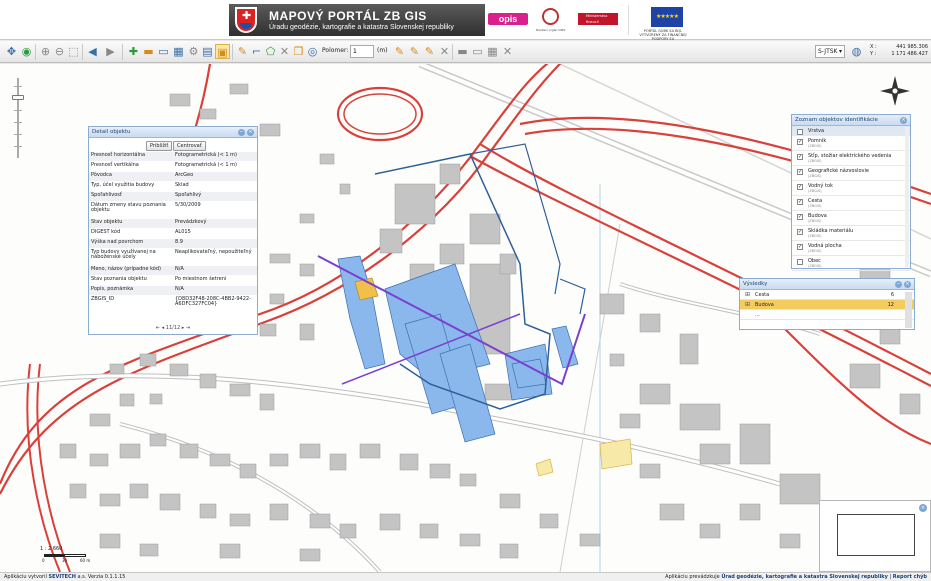 This screenshot has width=931, height=581. Describe the element at coordinates (851, 233) in the screenshot. I see `object-layer-row: ✓ Skládka materiálu (ZBGIS)` at that location.